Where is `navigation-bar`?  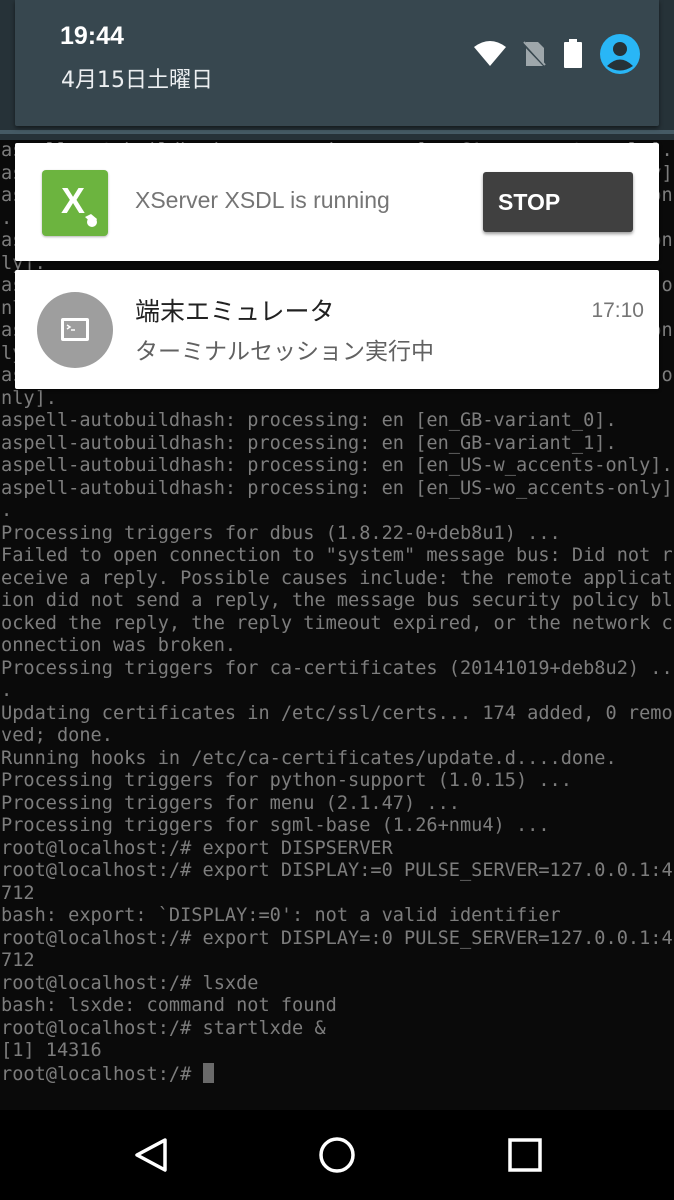
navigation-bar is located at coordinates (337, 1155).